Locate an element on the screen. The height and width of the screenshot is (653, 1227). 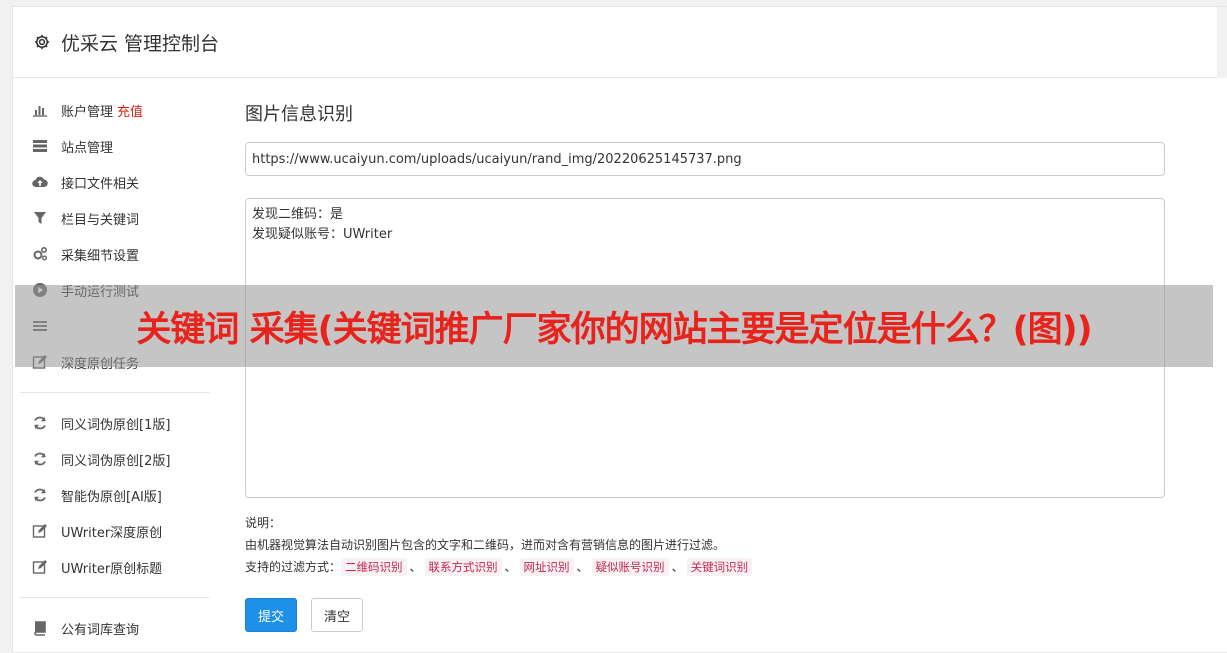
filter-tag-account: 疑似账号识别 is located at coordinates (630, 567).